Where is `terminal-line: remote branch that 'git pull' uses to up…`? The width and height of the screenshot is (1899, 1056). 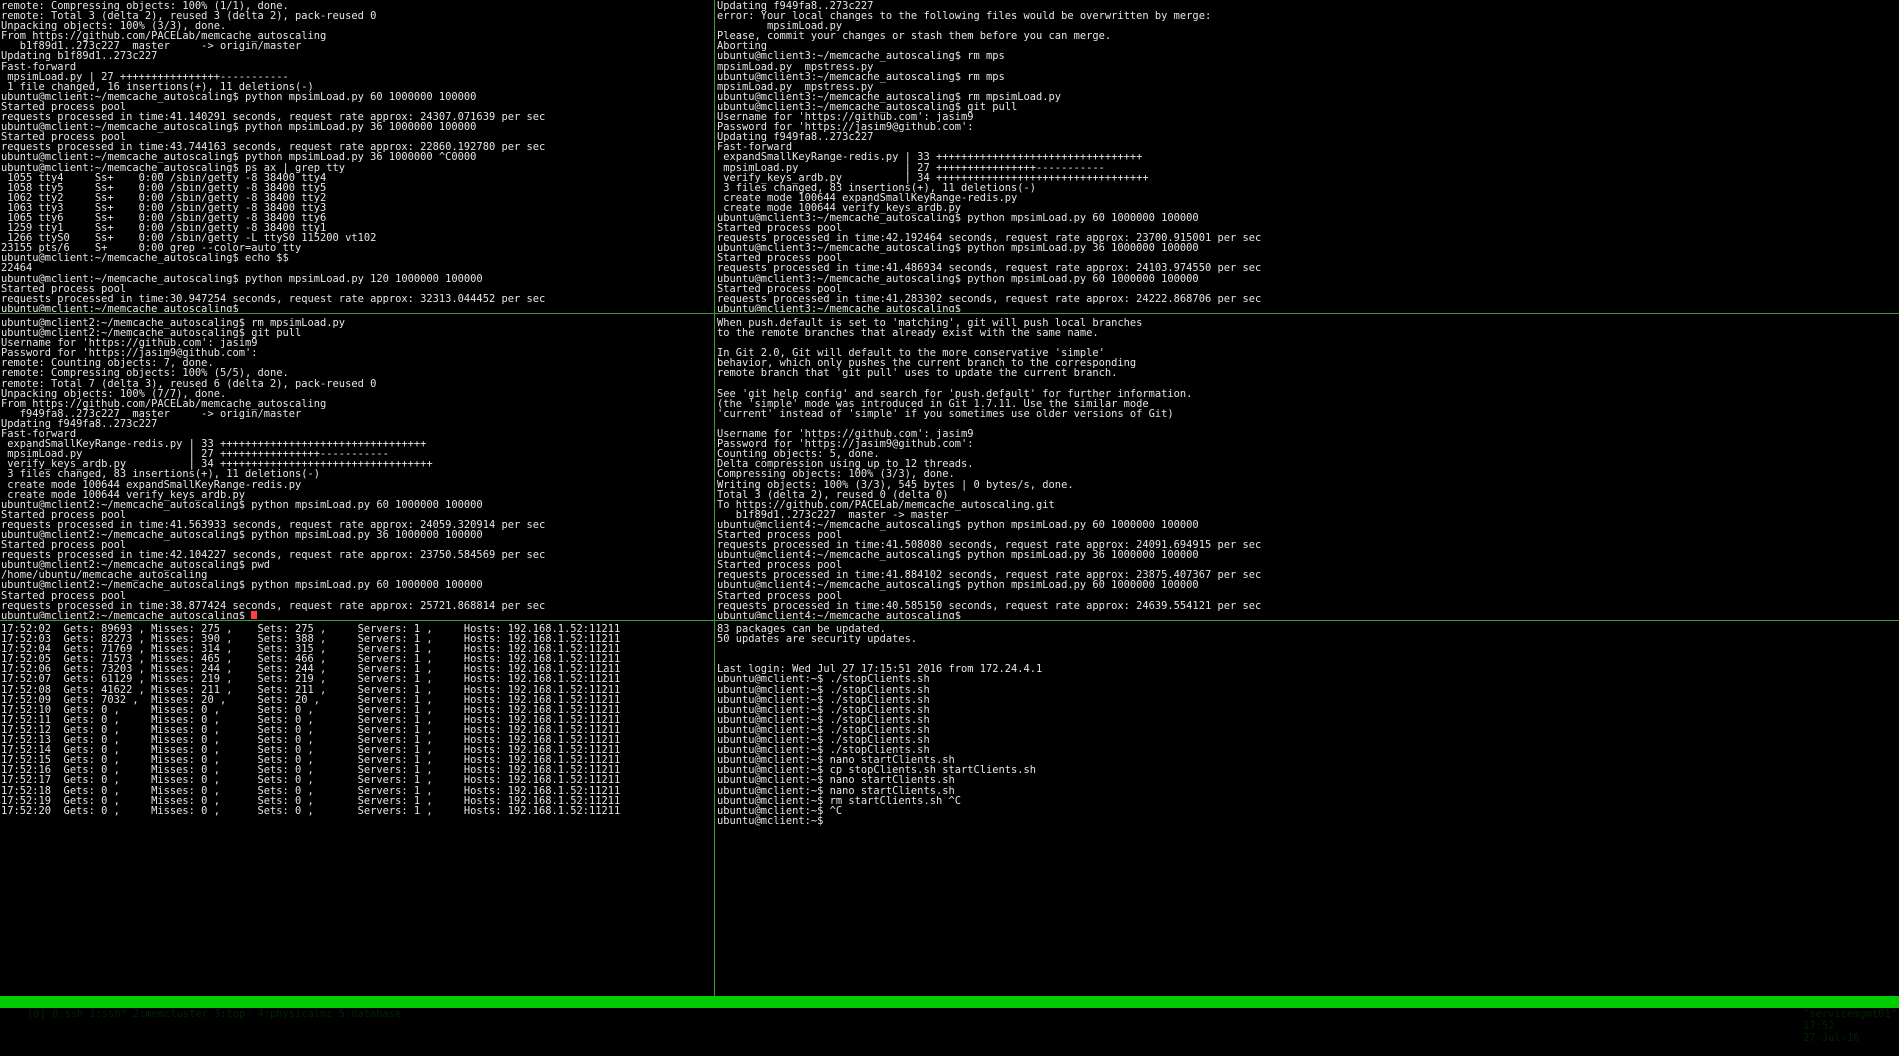
terminal-line: remote branch that 'git pull' uses to up… is located at coordinates (917, 373).